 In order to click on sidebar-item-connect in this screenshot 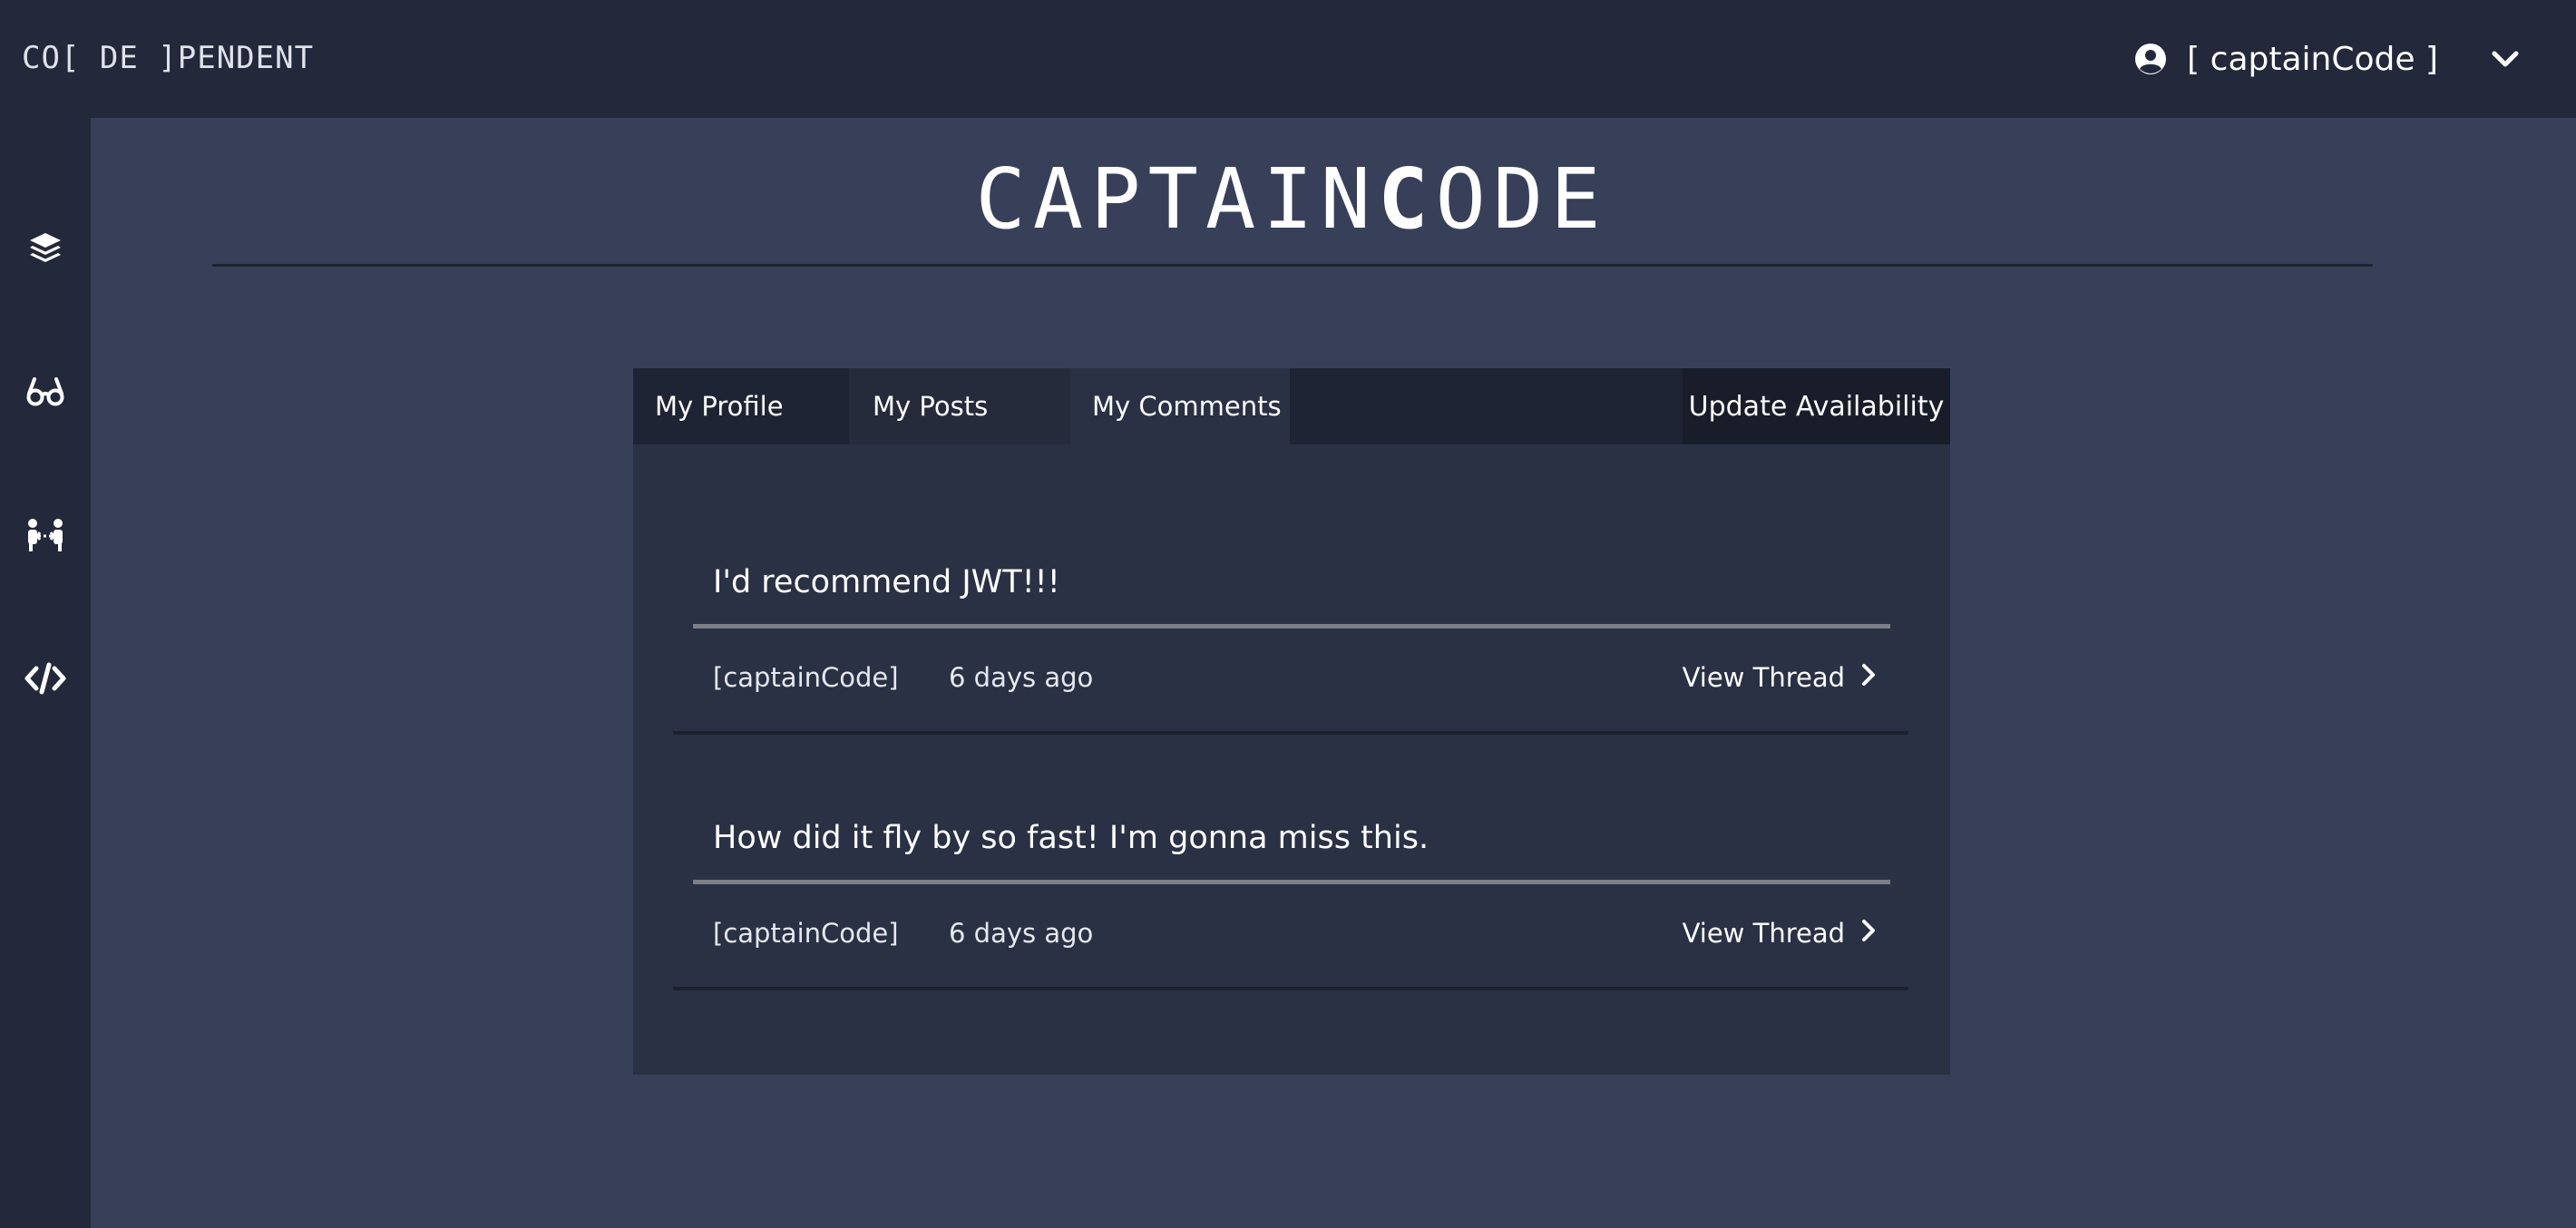, I will do `click(45, 537)`.